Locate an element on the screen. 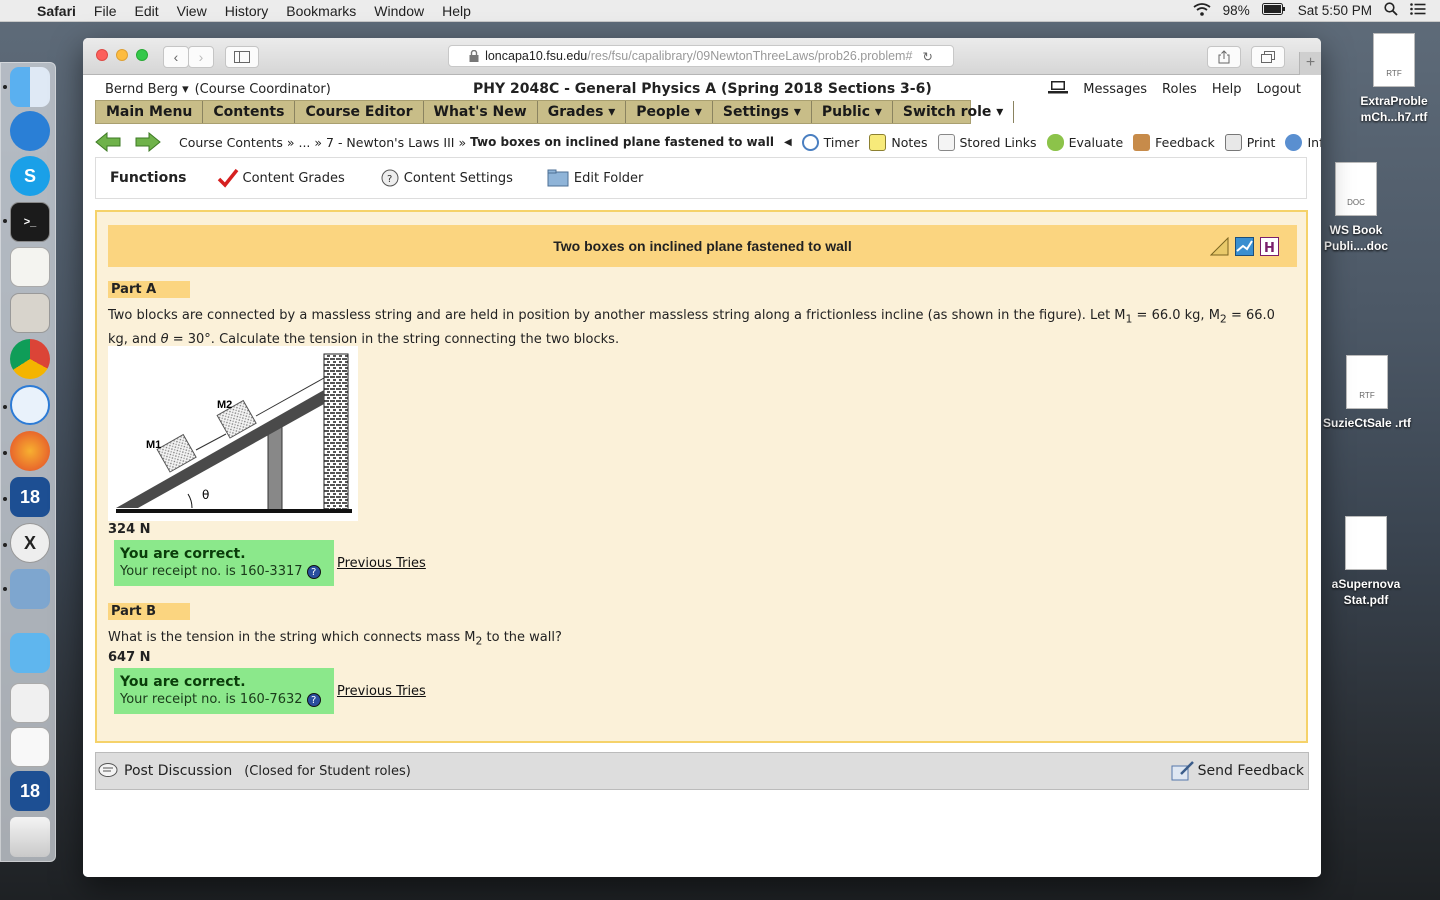  nav-public: Public ▾ is located at coordinates (852, 112).